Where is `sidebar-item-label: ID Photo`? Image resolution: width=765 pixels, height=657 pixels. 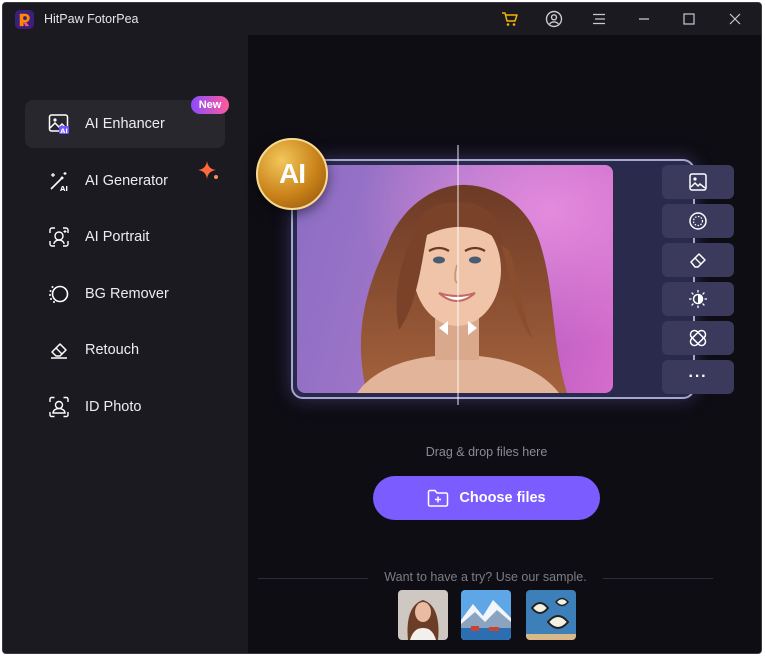 sidebar-item-label: ID Photo is located at coordinates (113, 407).